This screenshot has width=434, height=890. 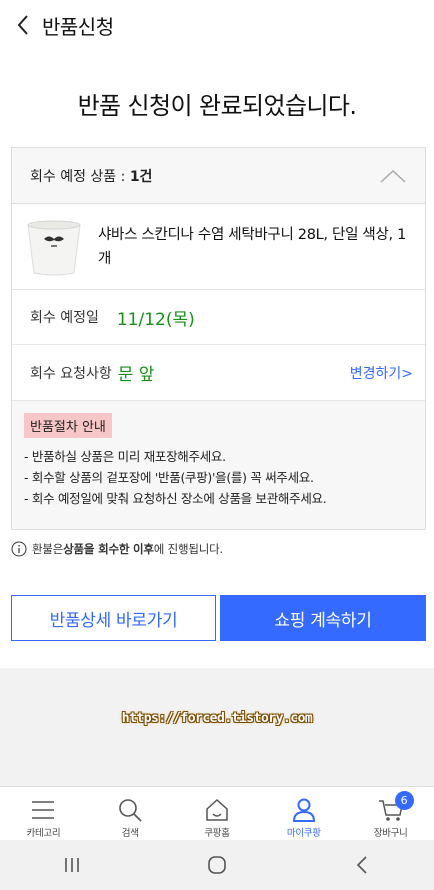 I want to click on system-navigation-bar, so click(x=217, y=865).